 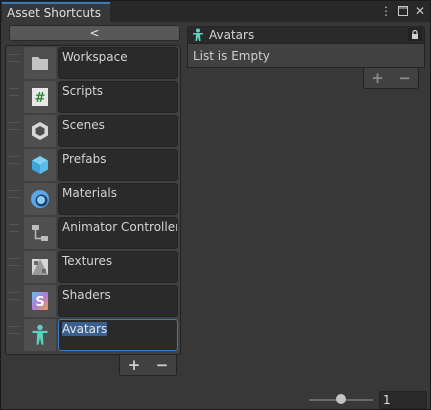 I want to click on tab-bar: Asset Shortcuts ⋮ ✕, so click(x=215, y=11).